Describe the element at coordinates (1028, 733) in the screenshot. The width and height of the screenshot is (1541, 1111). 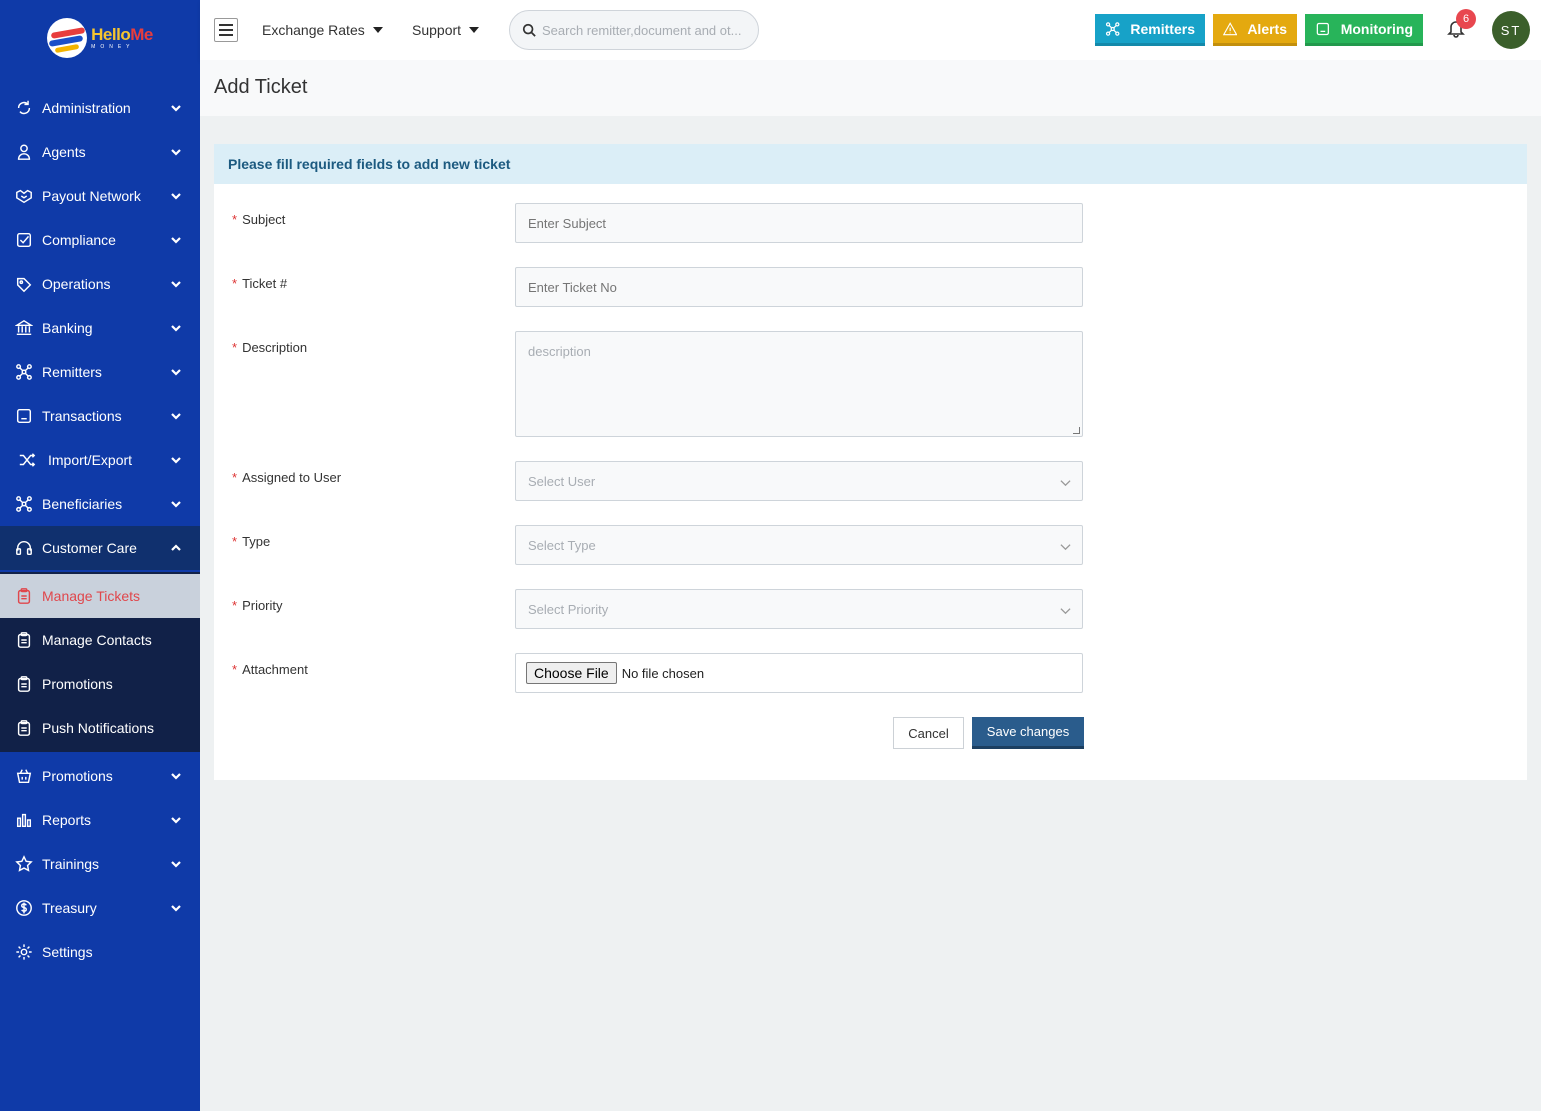
I see `save-changes-button: Save changes` at that location.